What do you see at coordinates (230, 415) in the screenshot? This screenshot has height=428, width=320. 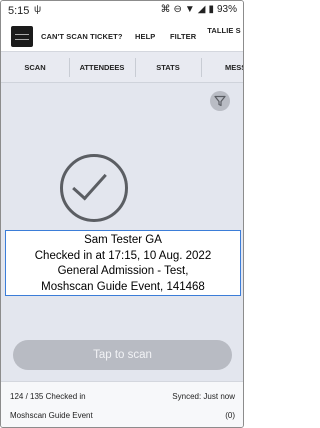 I see `pending-count: (0)` at bounding box center [230, 415].